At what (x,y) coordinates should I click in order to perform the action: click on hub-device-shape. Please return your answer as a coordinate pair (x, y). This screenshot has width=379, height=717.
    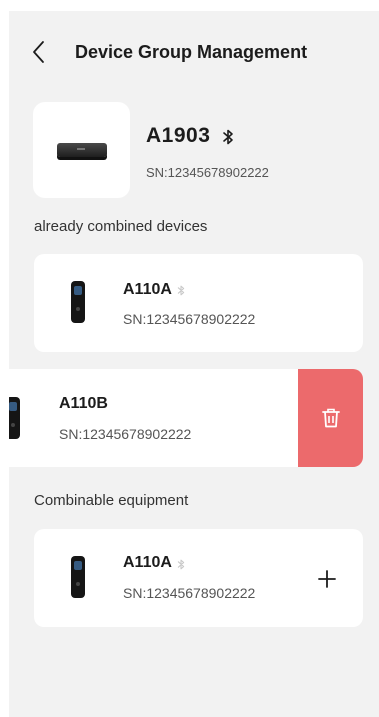
    Looking at the image, I should click on (81, 150).